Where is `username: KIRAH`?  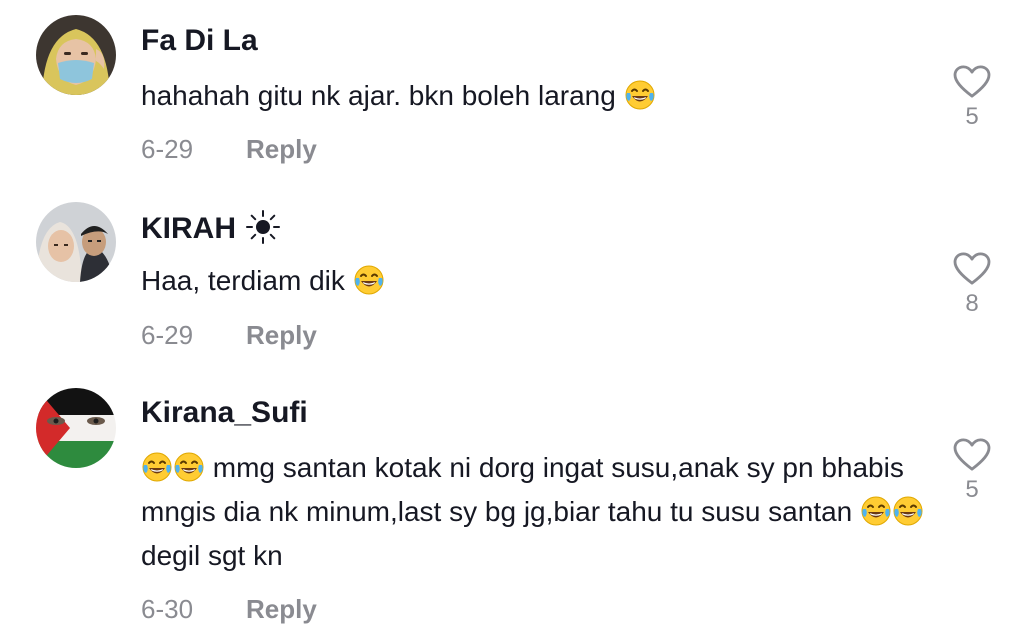
username: KIRAH is located at coordinates (211, 228).